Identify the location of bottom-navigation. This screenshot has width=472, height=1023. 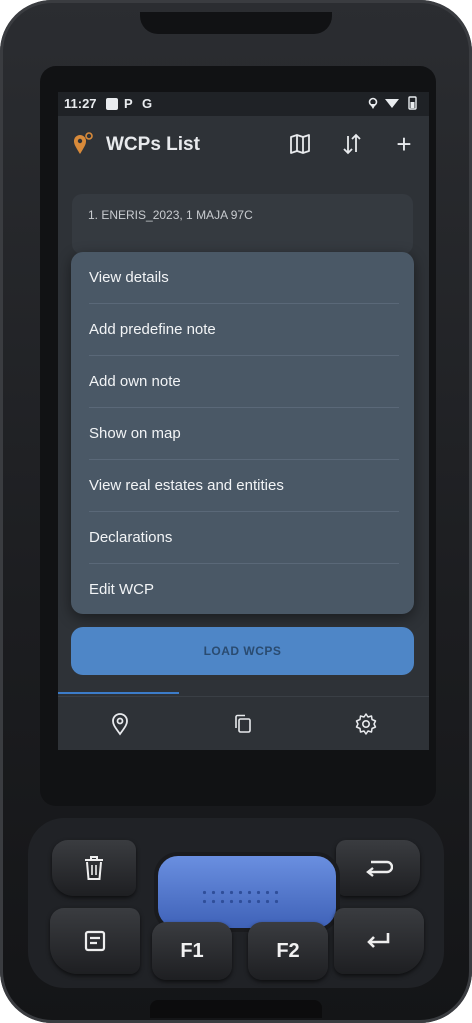
(243, 723).